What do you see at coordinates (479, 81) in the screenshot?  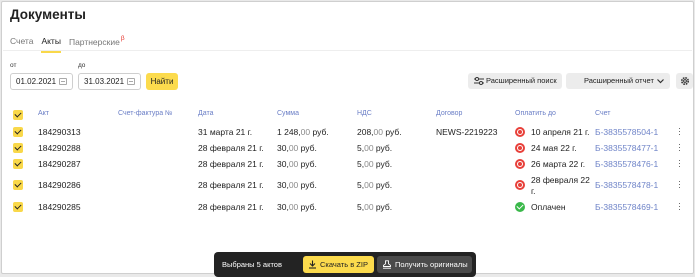 I see `sliders-icon` at bounding box center [479, 81].